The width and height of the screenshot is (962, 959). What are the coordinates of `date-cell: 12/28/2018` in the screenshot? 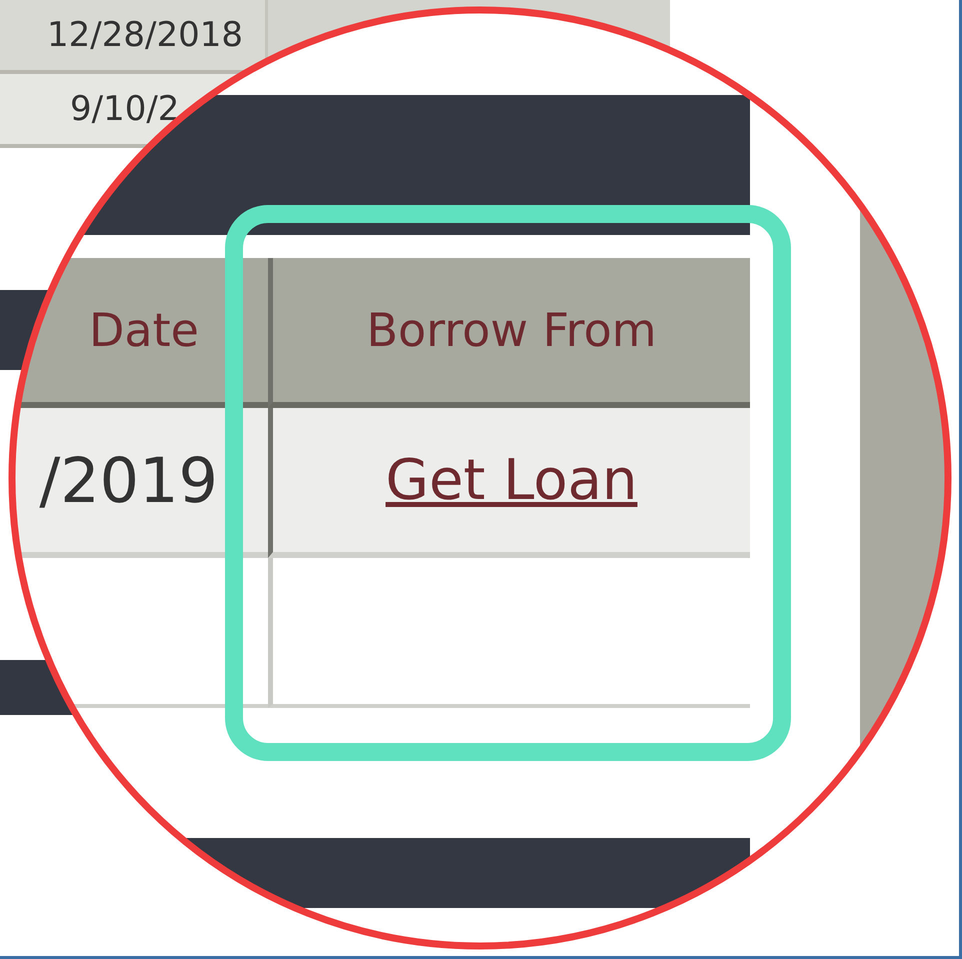 It's located at (145, 35).